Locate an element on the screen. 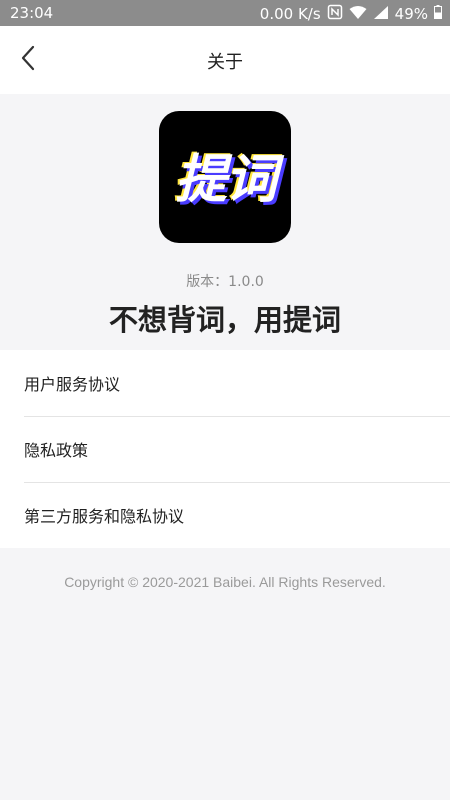 The height and width of the screenshot is (800, 450). app-logo: 提词 is located at coordinates (225, 177).